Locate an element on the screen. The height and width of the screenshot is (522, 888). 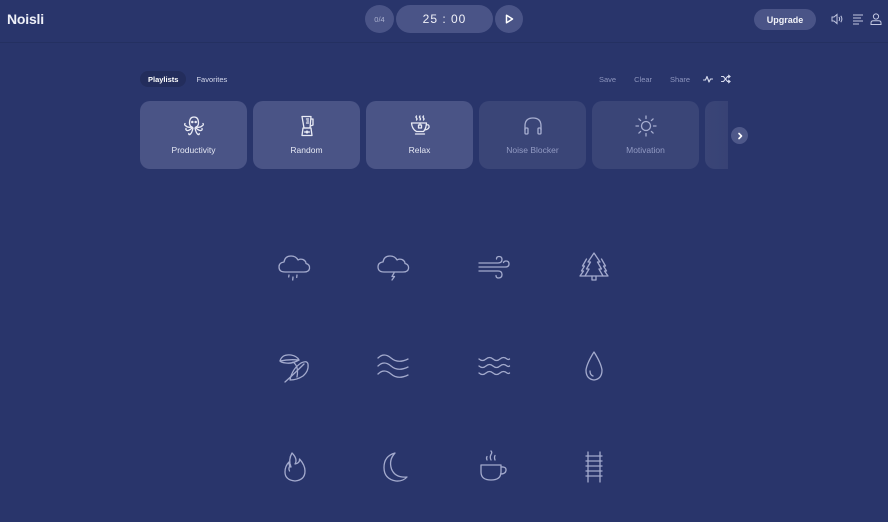
volume-icon is located at coordinates (837, 19).